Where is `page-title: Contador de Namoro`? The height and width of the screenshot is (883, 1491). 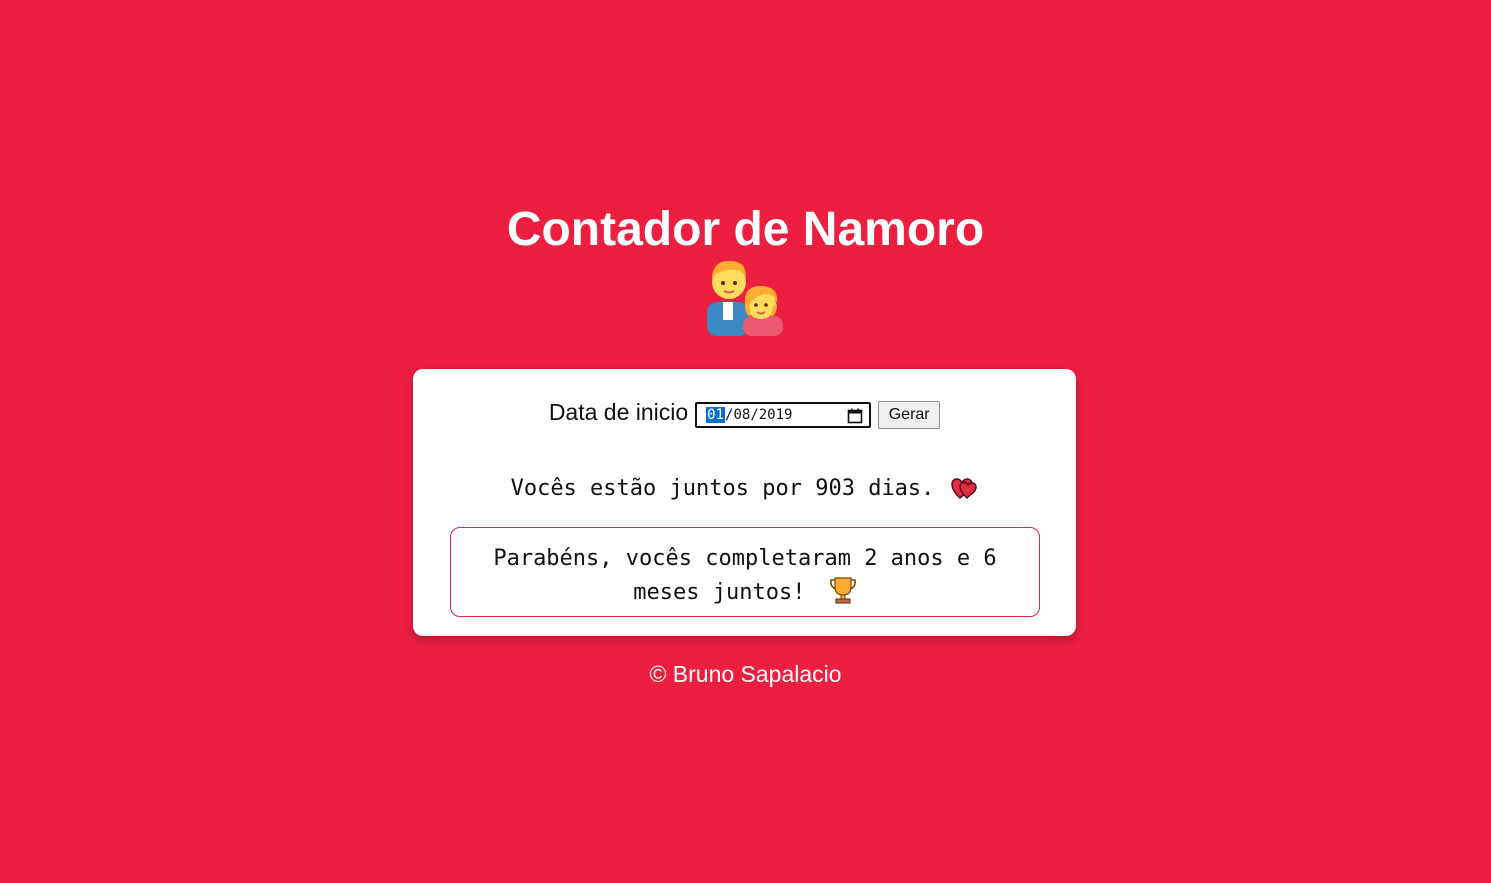
page-title: Contador de Namoro is located at coordinates (745, 229).